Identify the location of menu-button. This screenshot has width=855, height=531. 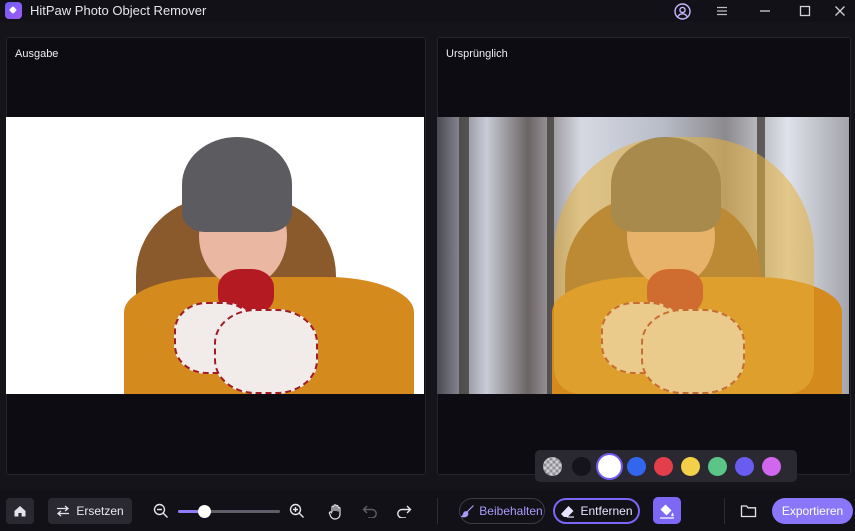
(722, 11).